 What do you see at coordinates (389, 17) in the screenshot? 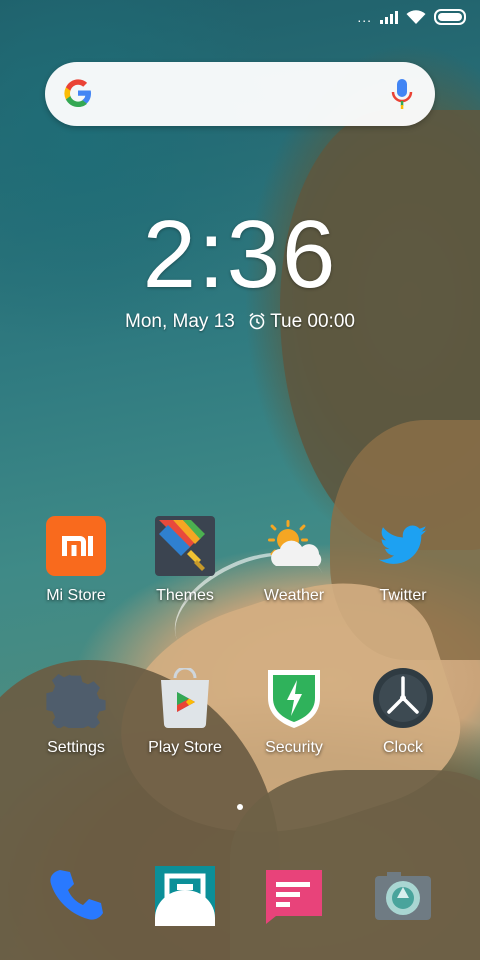
I see `signal-icon` at bounding box center [389, 17].